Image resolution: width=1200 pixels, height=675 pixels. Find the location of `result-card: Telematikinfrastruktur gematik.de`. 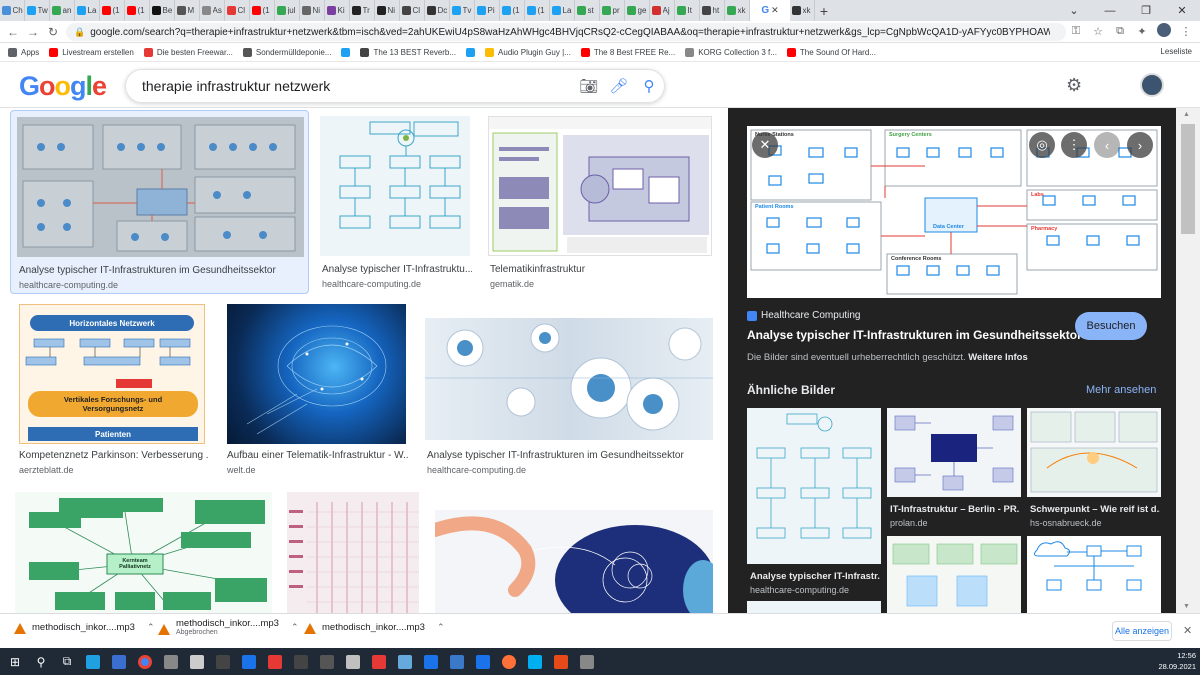

result-card: Telematikinfrastruktur gematik.de is located at coordinates (600, 202).